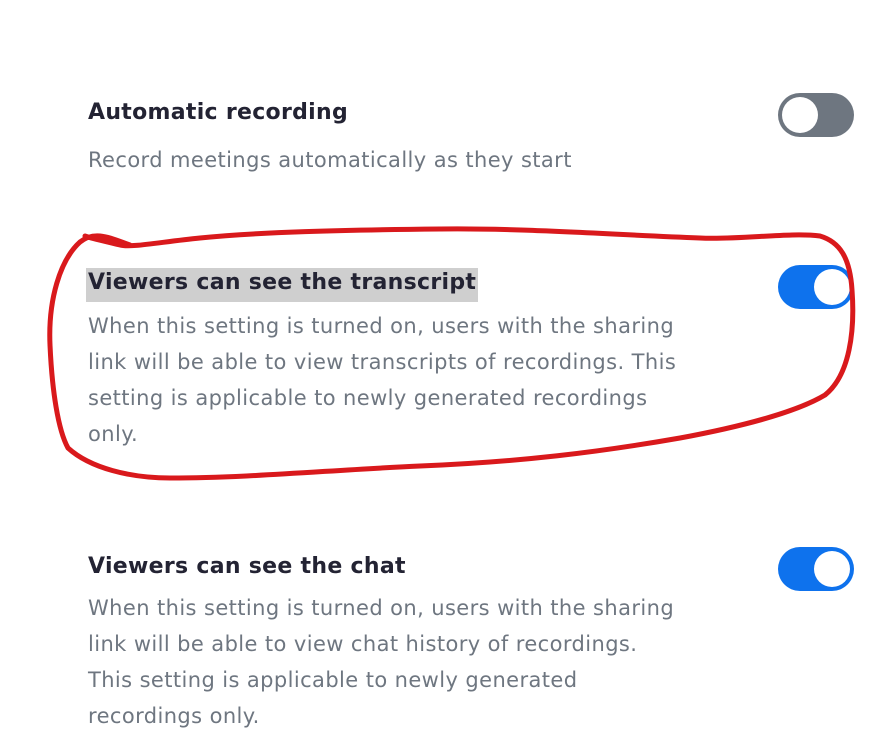 This screenshot has height=745, width=895. Describe the element at coordinates (247, 566) in the screenshot. I see `setting-title: Viewers can see the chat` at that location.